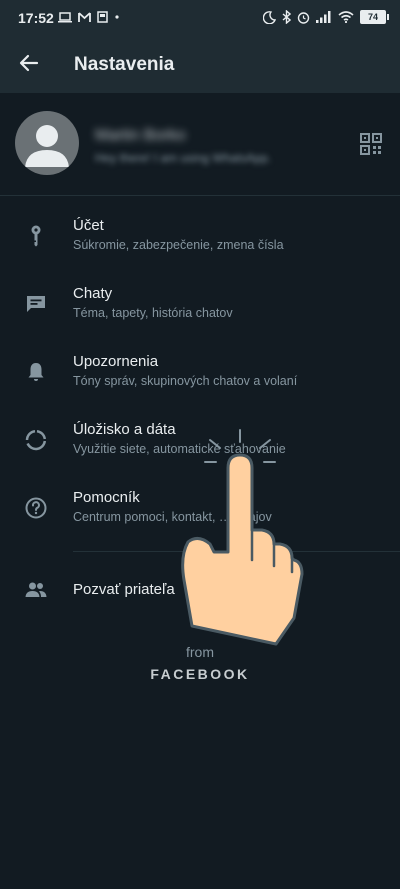 This screenshot has height=889, width=400. I want to click on settings-item-subtitle: Téma, tapety, história chatov, so click(153, 313).